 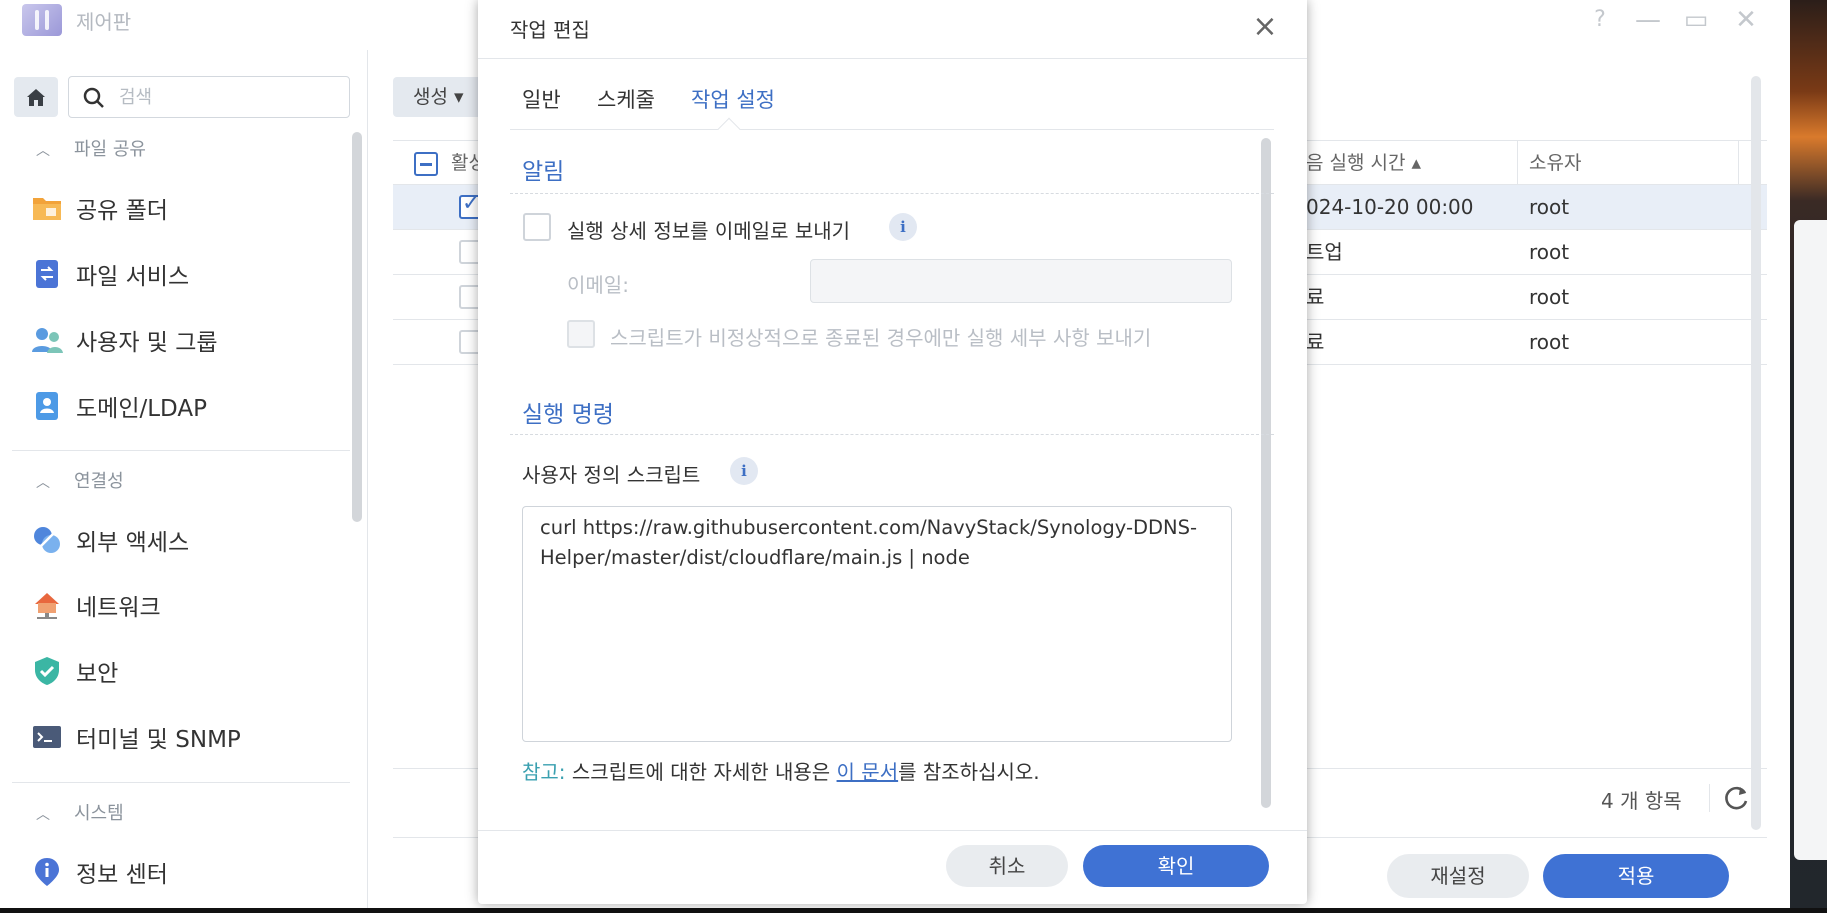 What do you see at coordinates (543, 172) in the screenshot?
I see `notification-section-title: 알림` at bounding box center [543, 172].